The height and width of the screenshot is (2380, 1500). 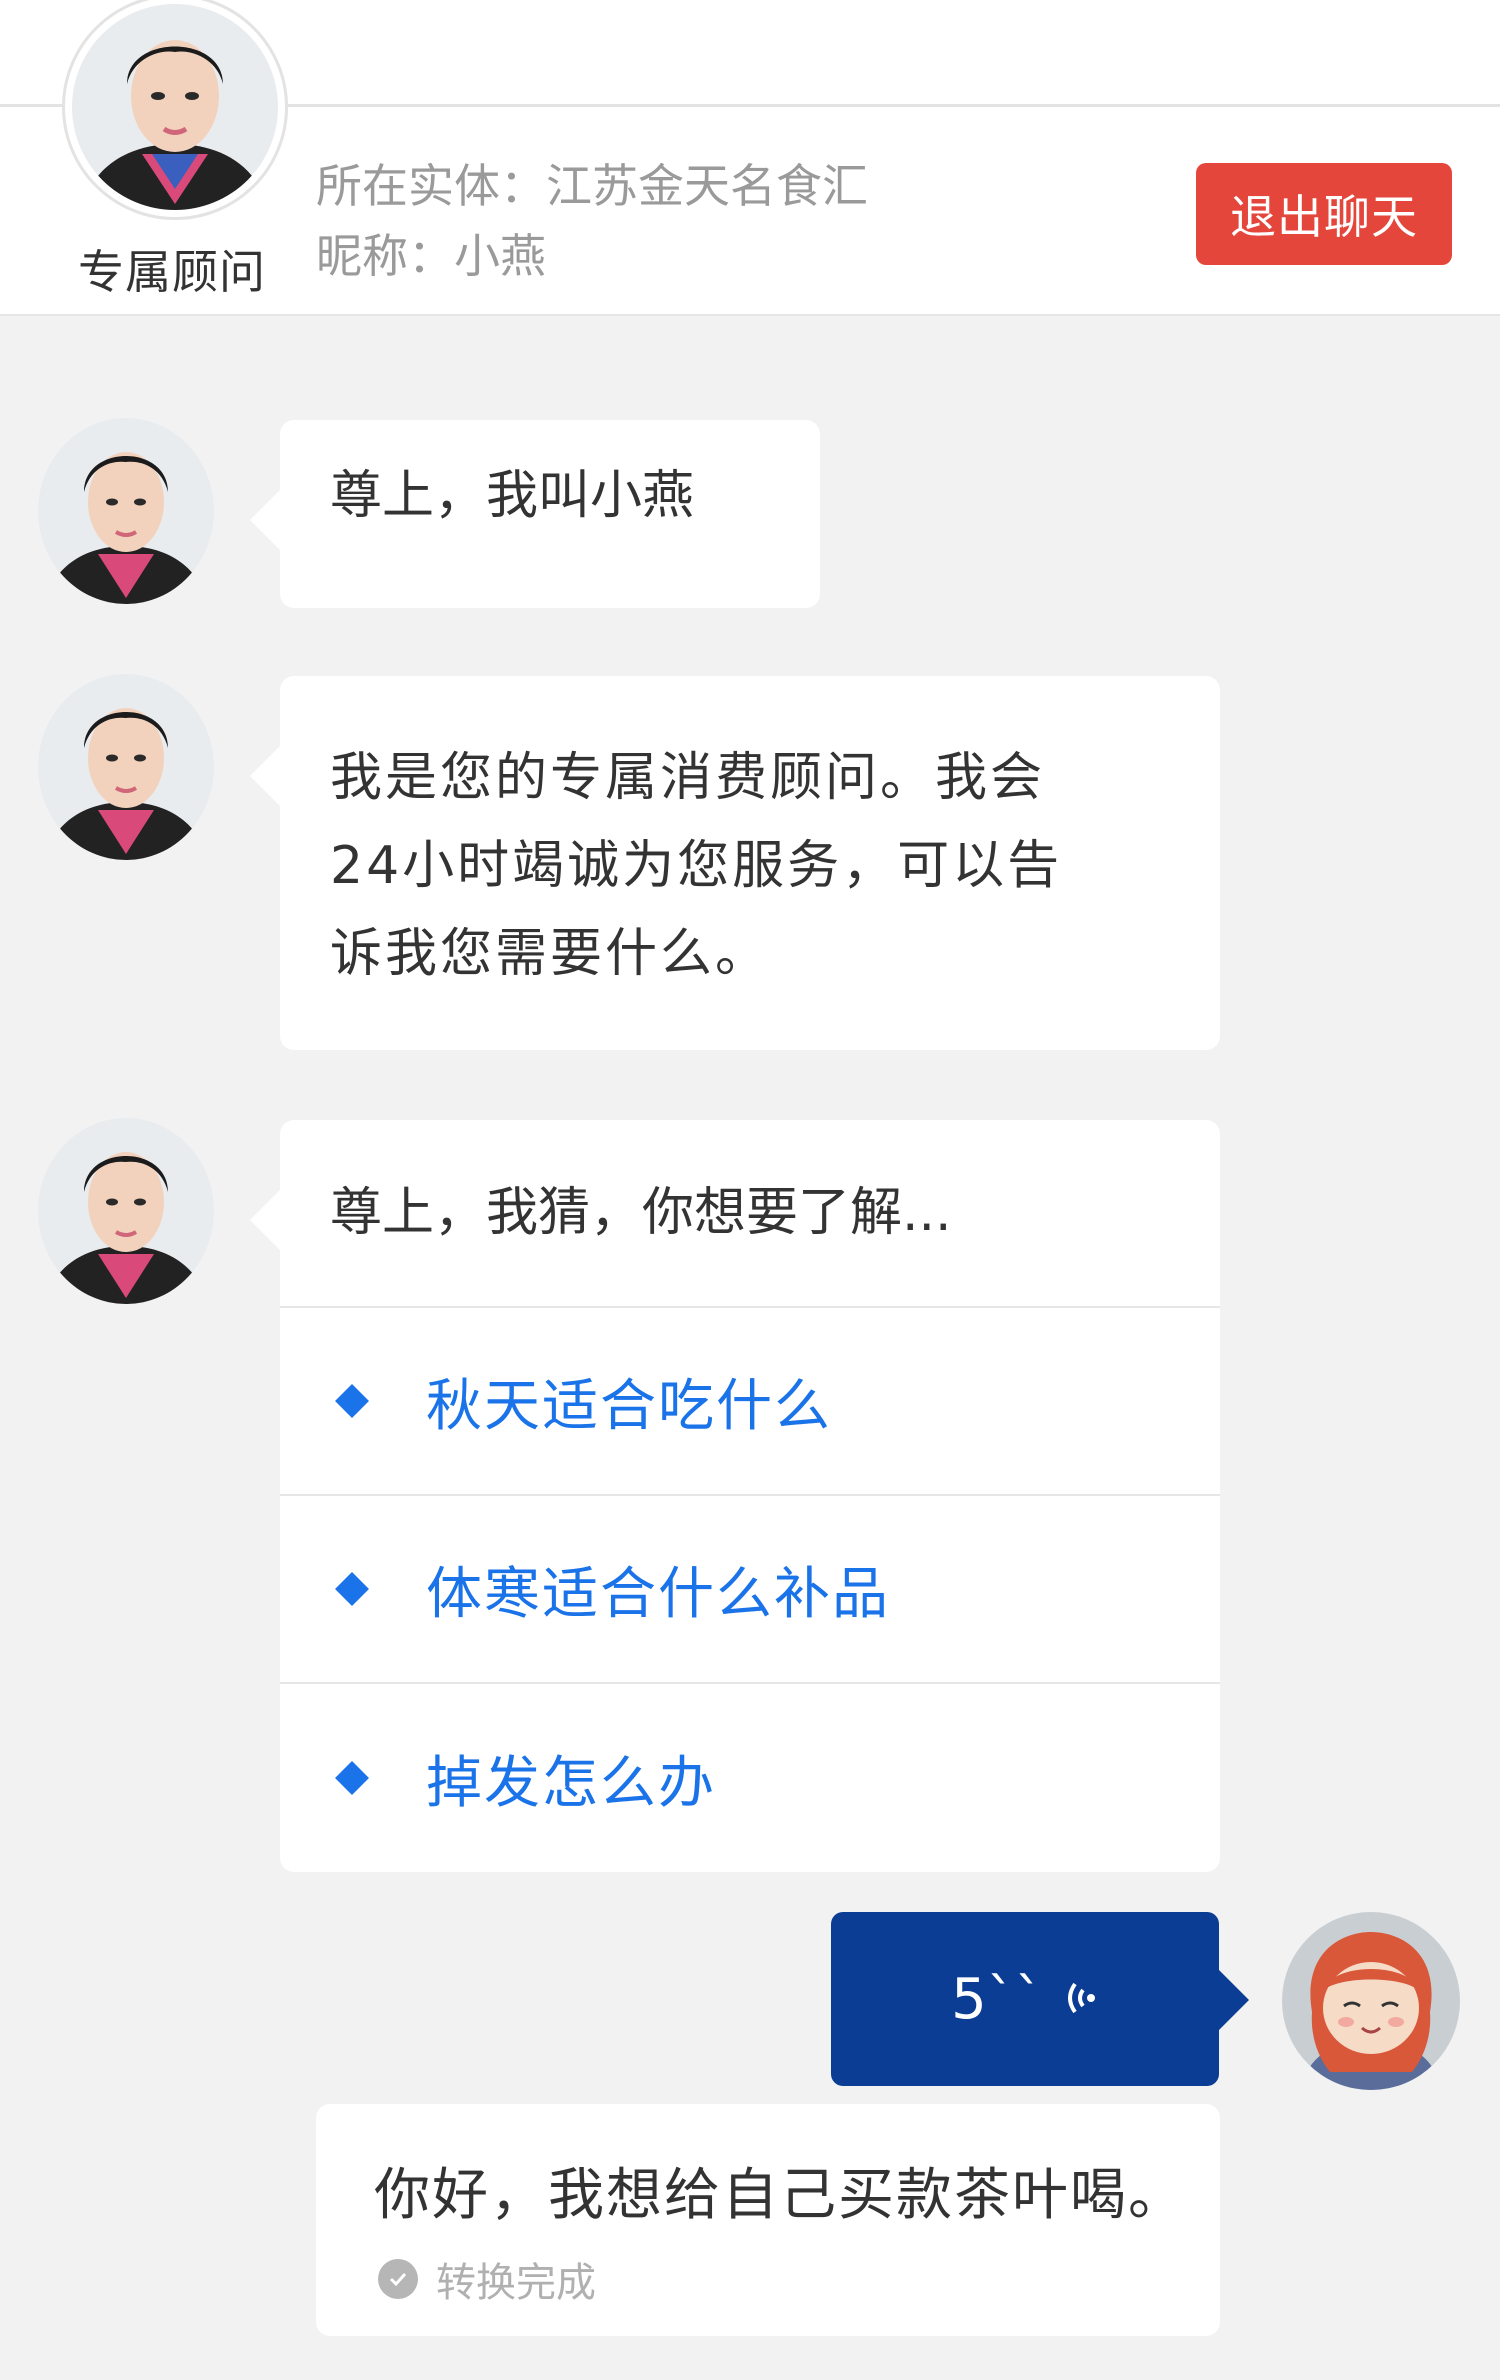 I want to click on nickname-info: 昵称：小燕, so click(x=431, y=256).